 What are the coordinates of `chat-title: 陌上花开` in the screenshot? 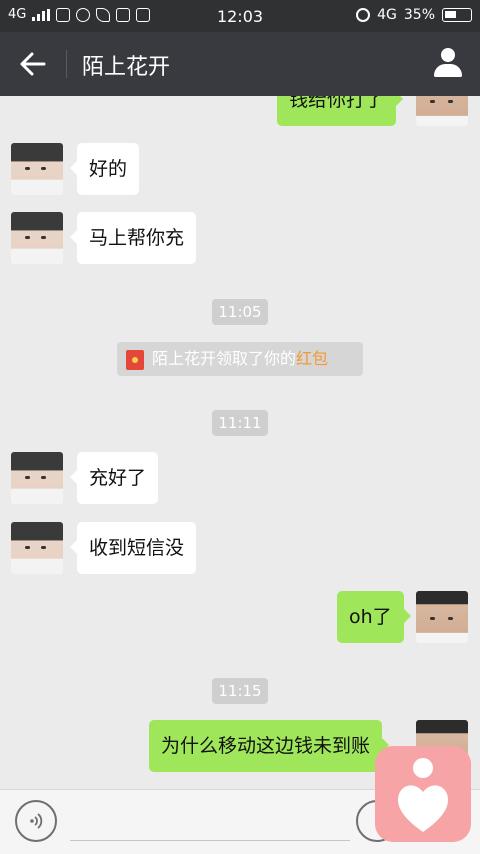 It's located at (126, 67).